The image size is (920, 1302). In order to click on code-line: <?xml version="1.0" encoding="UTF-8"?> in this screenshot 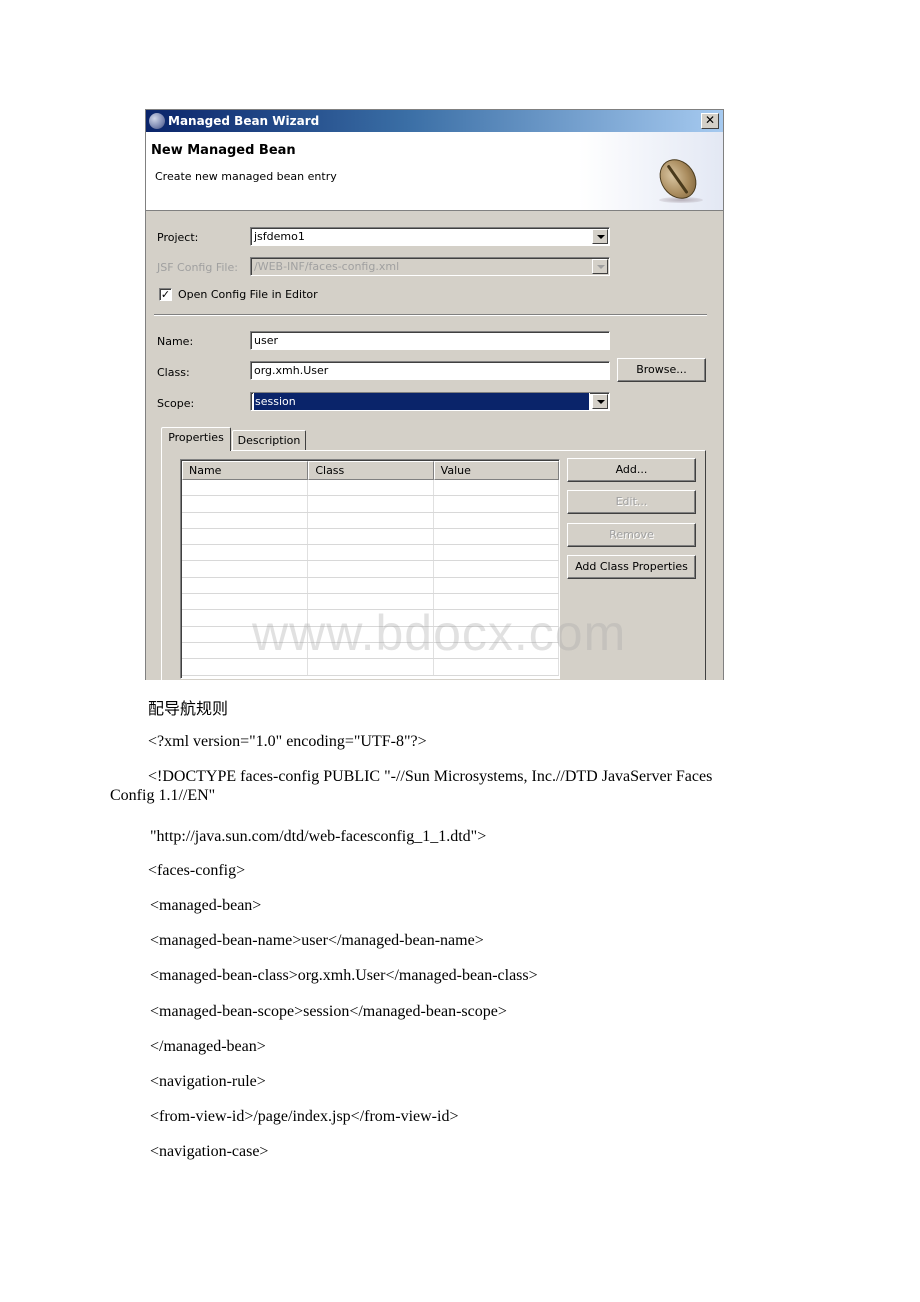, I will do `click(287, 741)`.